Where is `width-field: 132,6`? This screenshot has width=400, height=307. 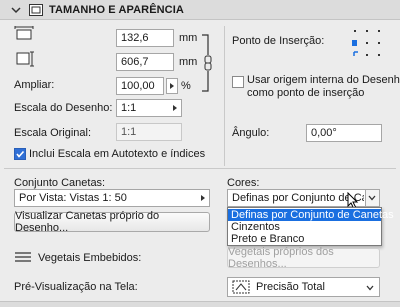 width-field: 132,6 is located at coordinates (145, 38).